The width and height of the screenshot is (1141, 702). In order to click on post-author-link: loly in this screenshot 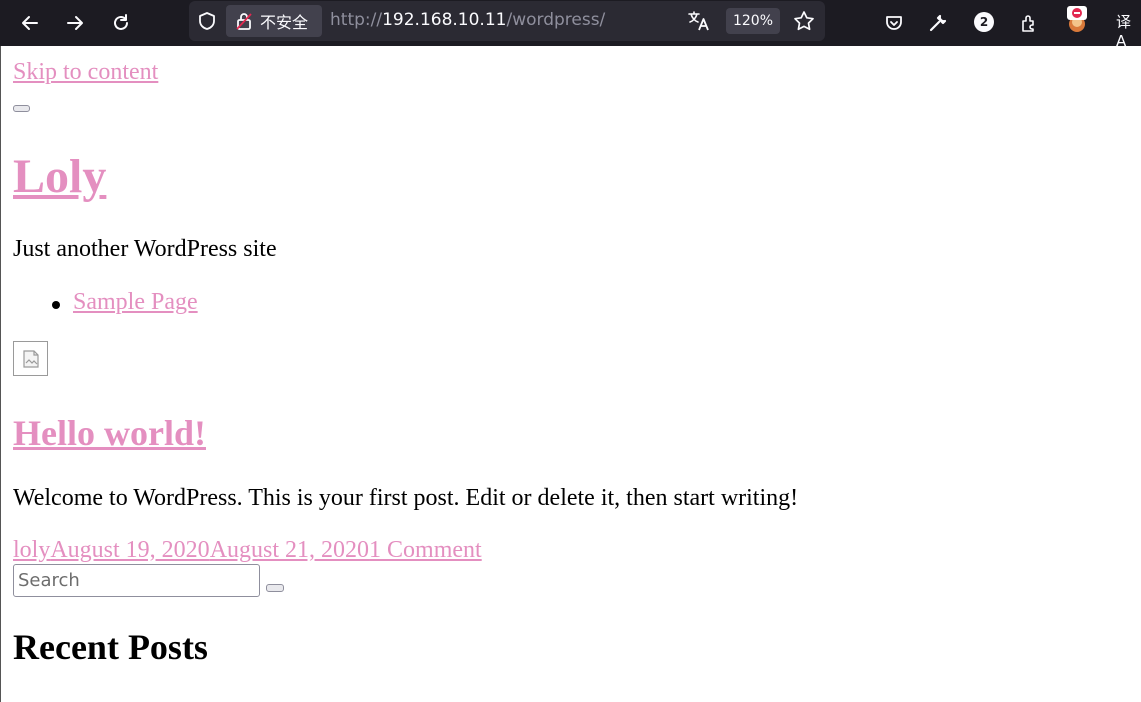, I will do `click(31, 550)`.